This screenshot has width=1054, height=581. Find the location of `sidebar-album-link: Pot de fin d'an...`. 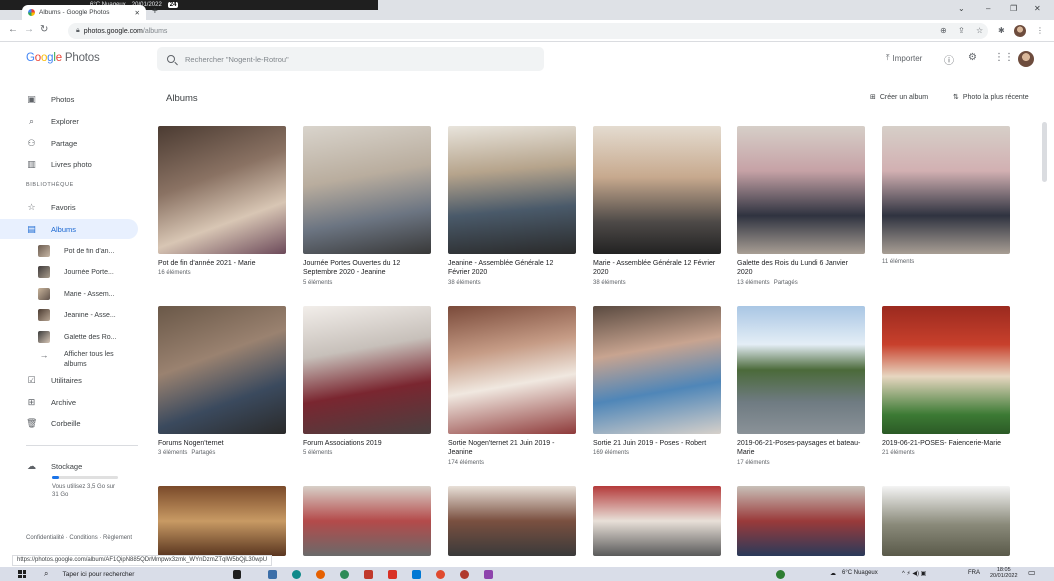

sidebar-album-link: Pot de fin d'an... is located at coordinates (88, 251).